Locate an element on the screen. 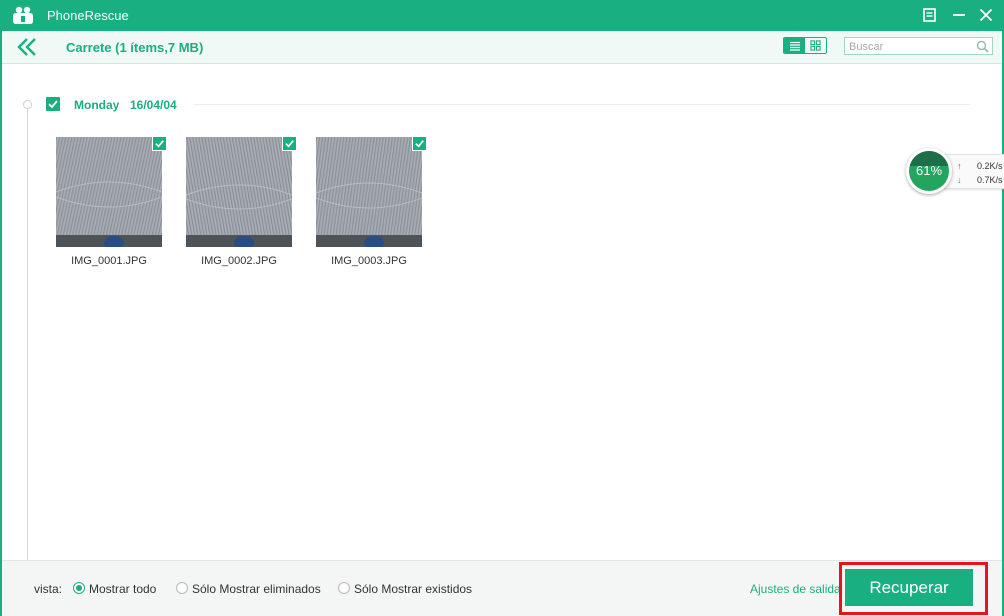  phonerescue-logo-icon is located at coordinates (23, 15).